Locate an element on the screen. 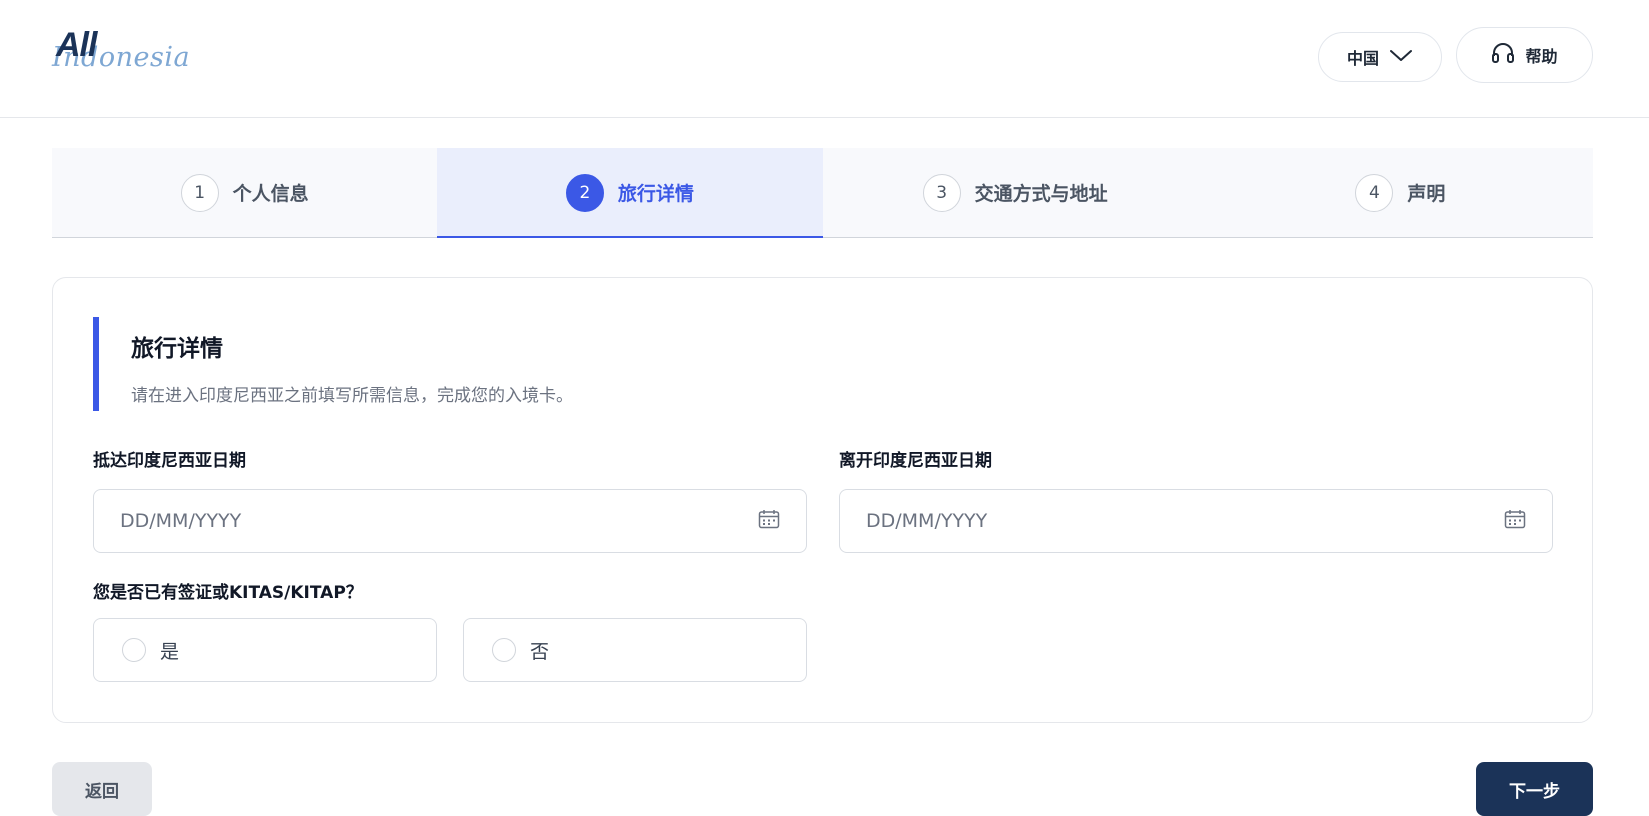  arrival-date-label: 抵达印度尼西亚日期 is located at coordinates (169, 461).